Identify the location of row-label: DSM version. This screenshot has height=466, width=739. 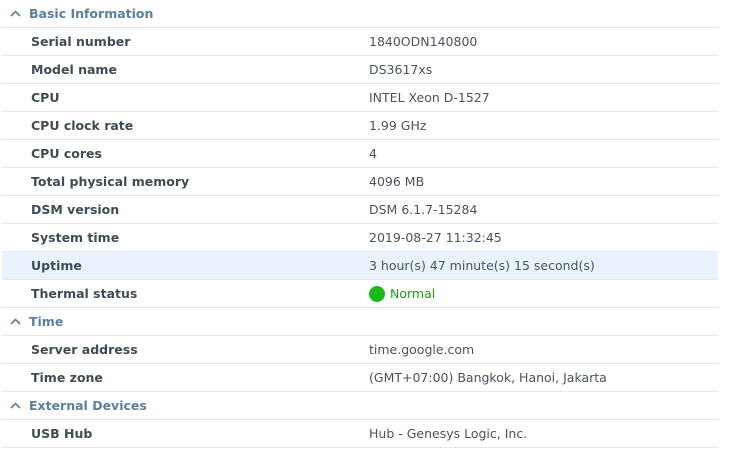
(75, 209).